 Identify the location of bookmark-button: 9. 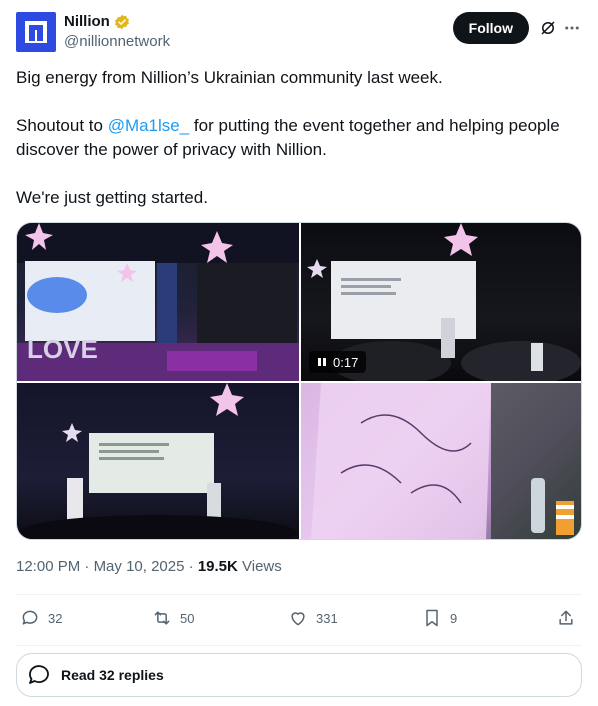
(439, 618).